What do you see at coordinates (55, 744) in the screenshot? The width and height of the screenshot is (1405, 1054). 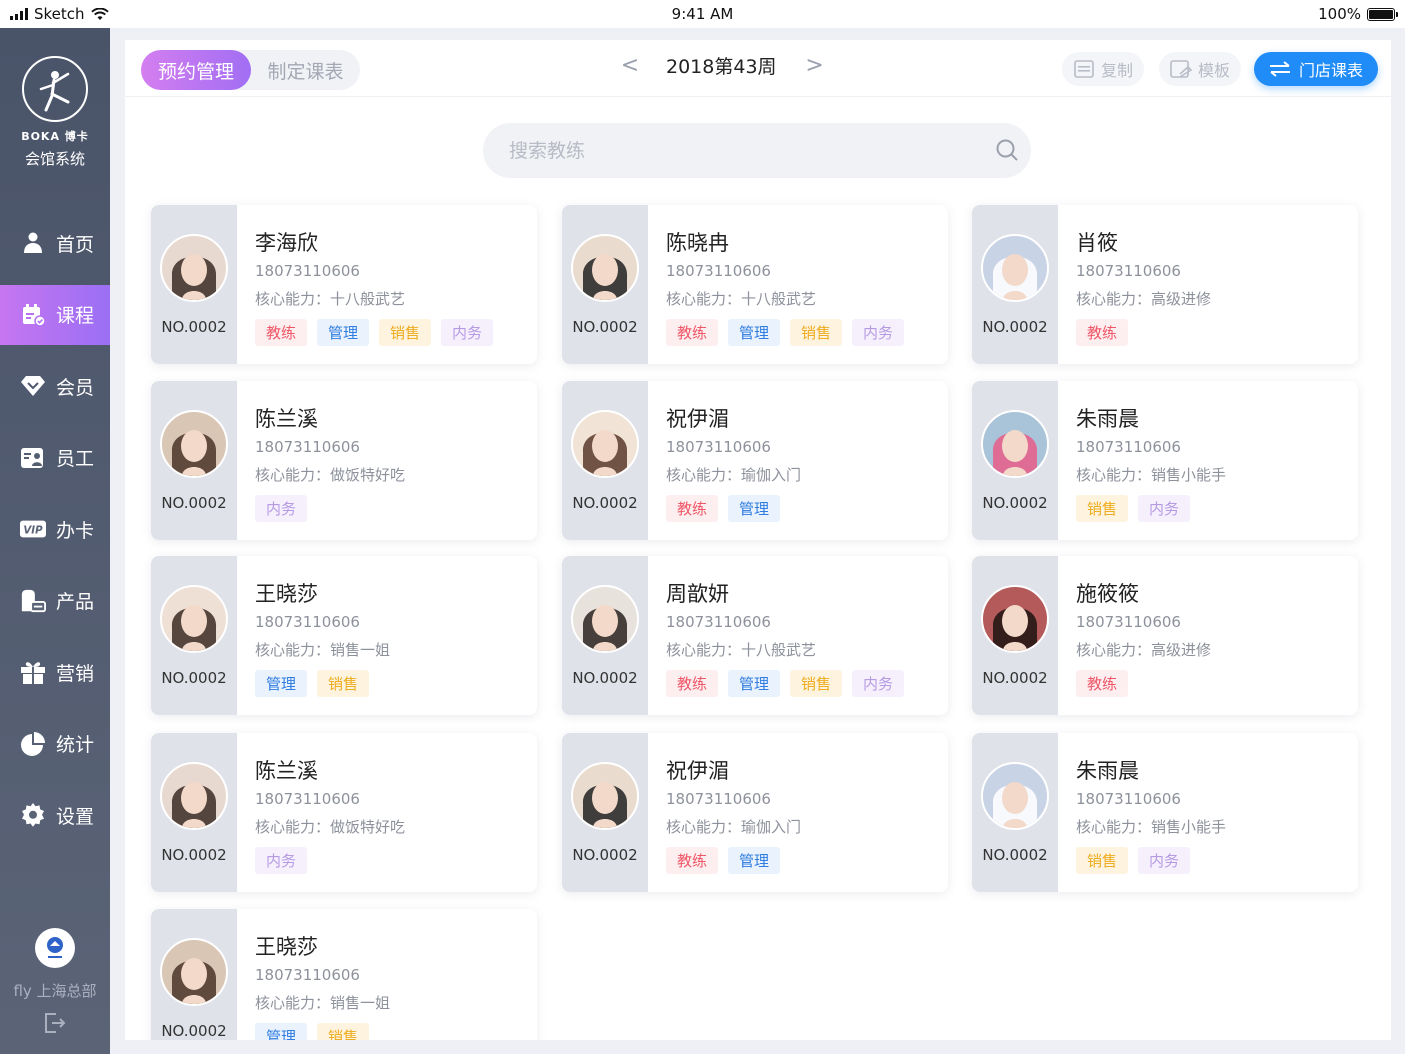 I see `sidebar-item-statistics: 统计` at bounding box center [55, 744].